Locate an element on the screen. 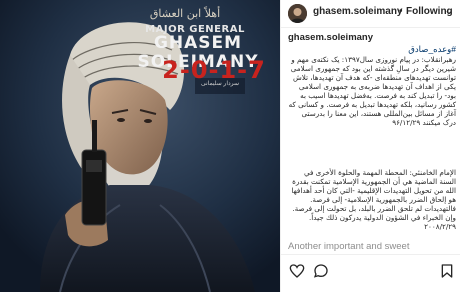 Image resolution: width=460 pixels, height=293 pixels. post-header: ghasem.soleimany • Following ⌄ is located at coordinates (370, 14).